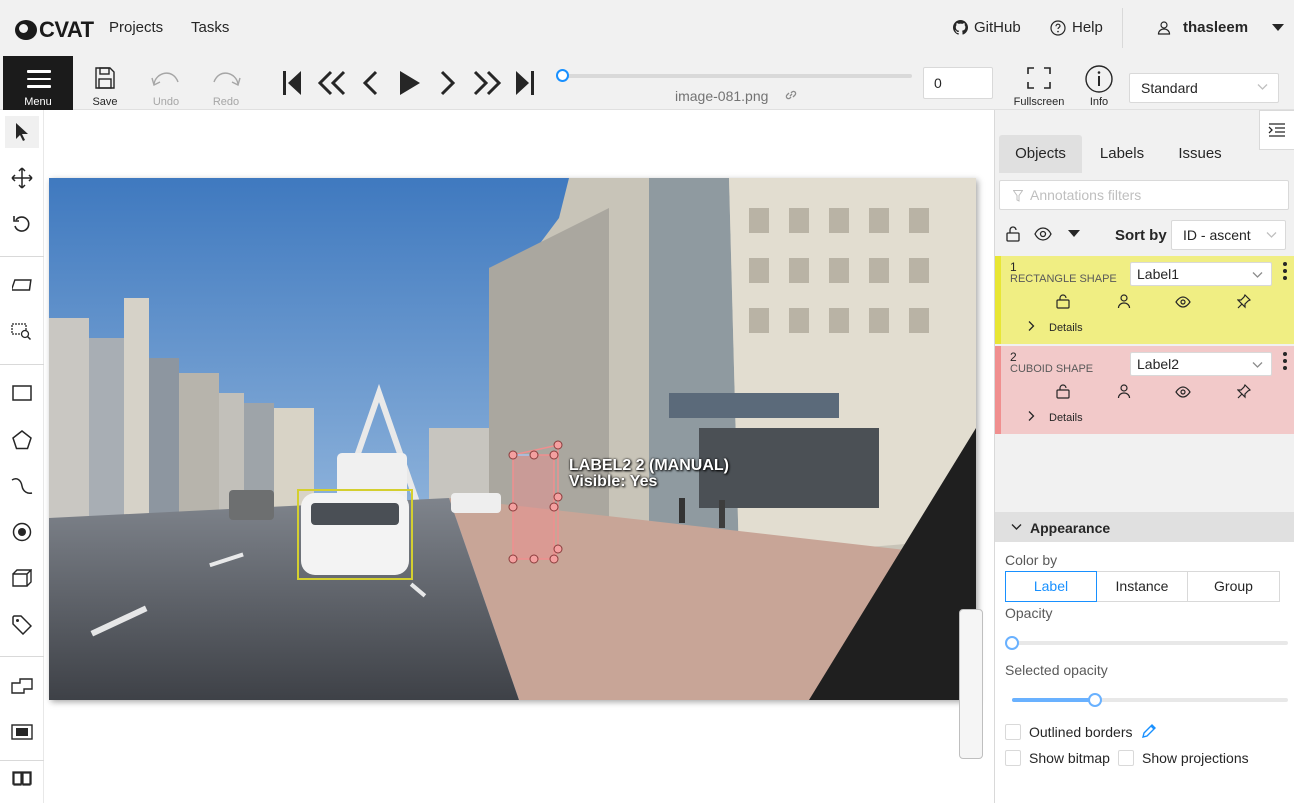 This screenshot has height=803, width=1294. Describe the element at coordinates (1058, 27) in the screenshot. I see `question-icon` at that location.